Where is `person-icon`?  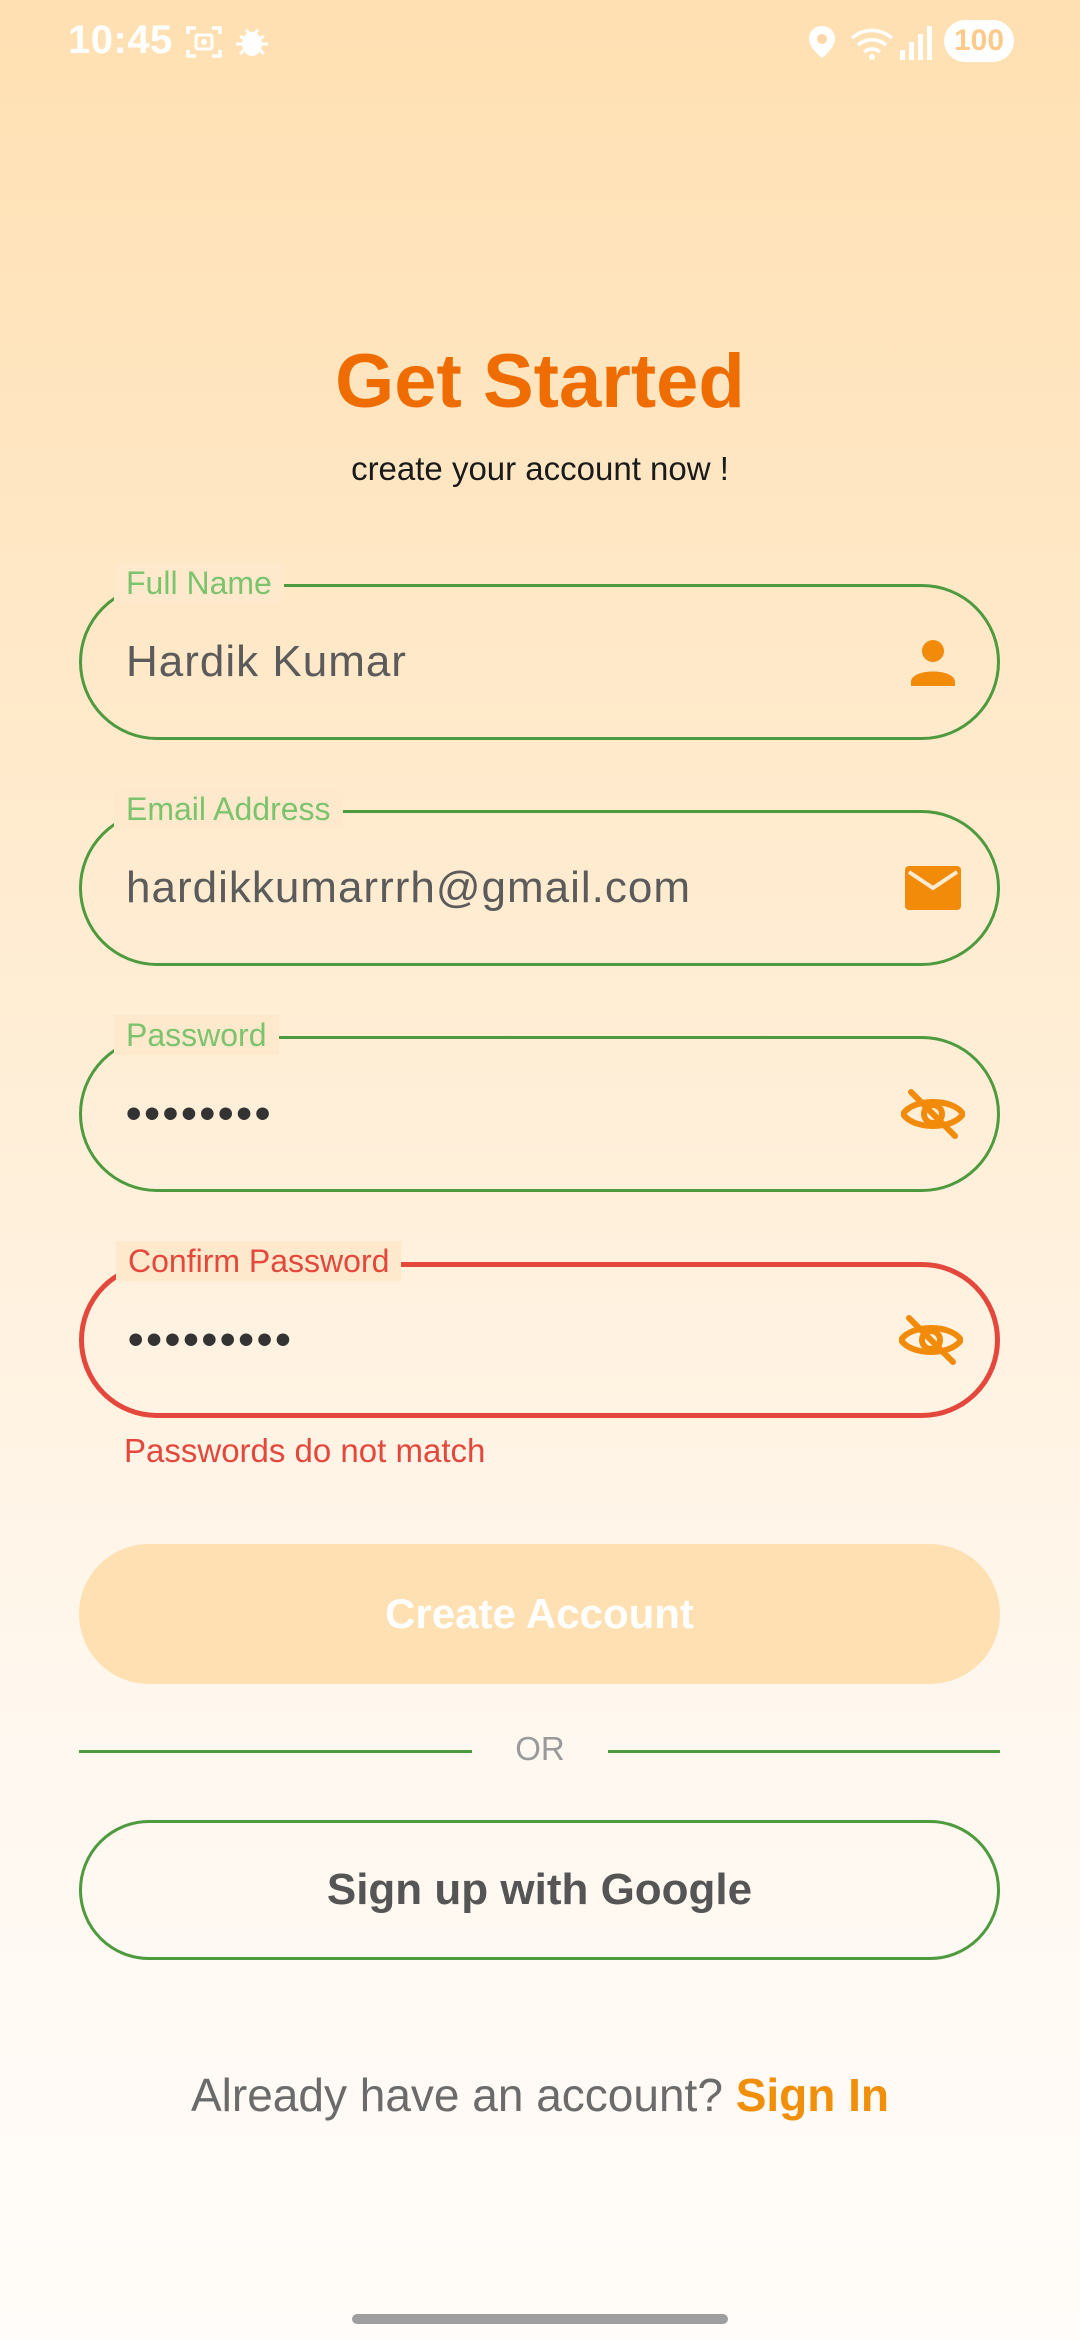 person-icon is located at coordinates (933, 663).